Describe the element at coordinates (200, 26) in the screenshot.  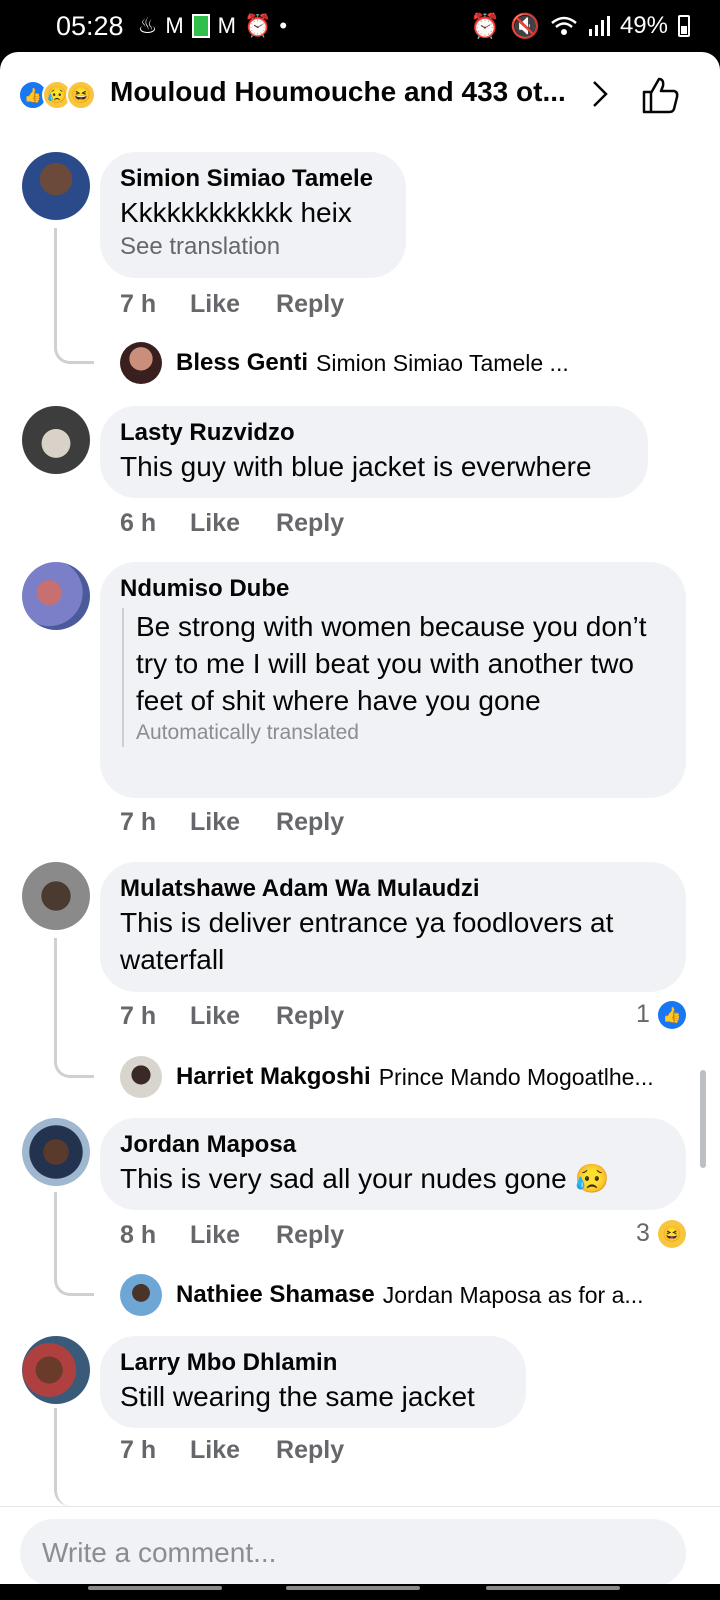
I see `battery-saver-icon` at that location.